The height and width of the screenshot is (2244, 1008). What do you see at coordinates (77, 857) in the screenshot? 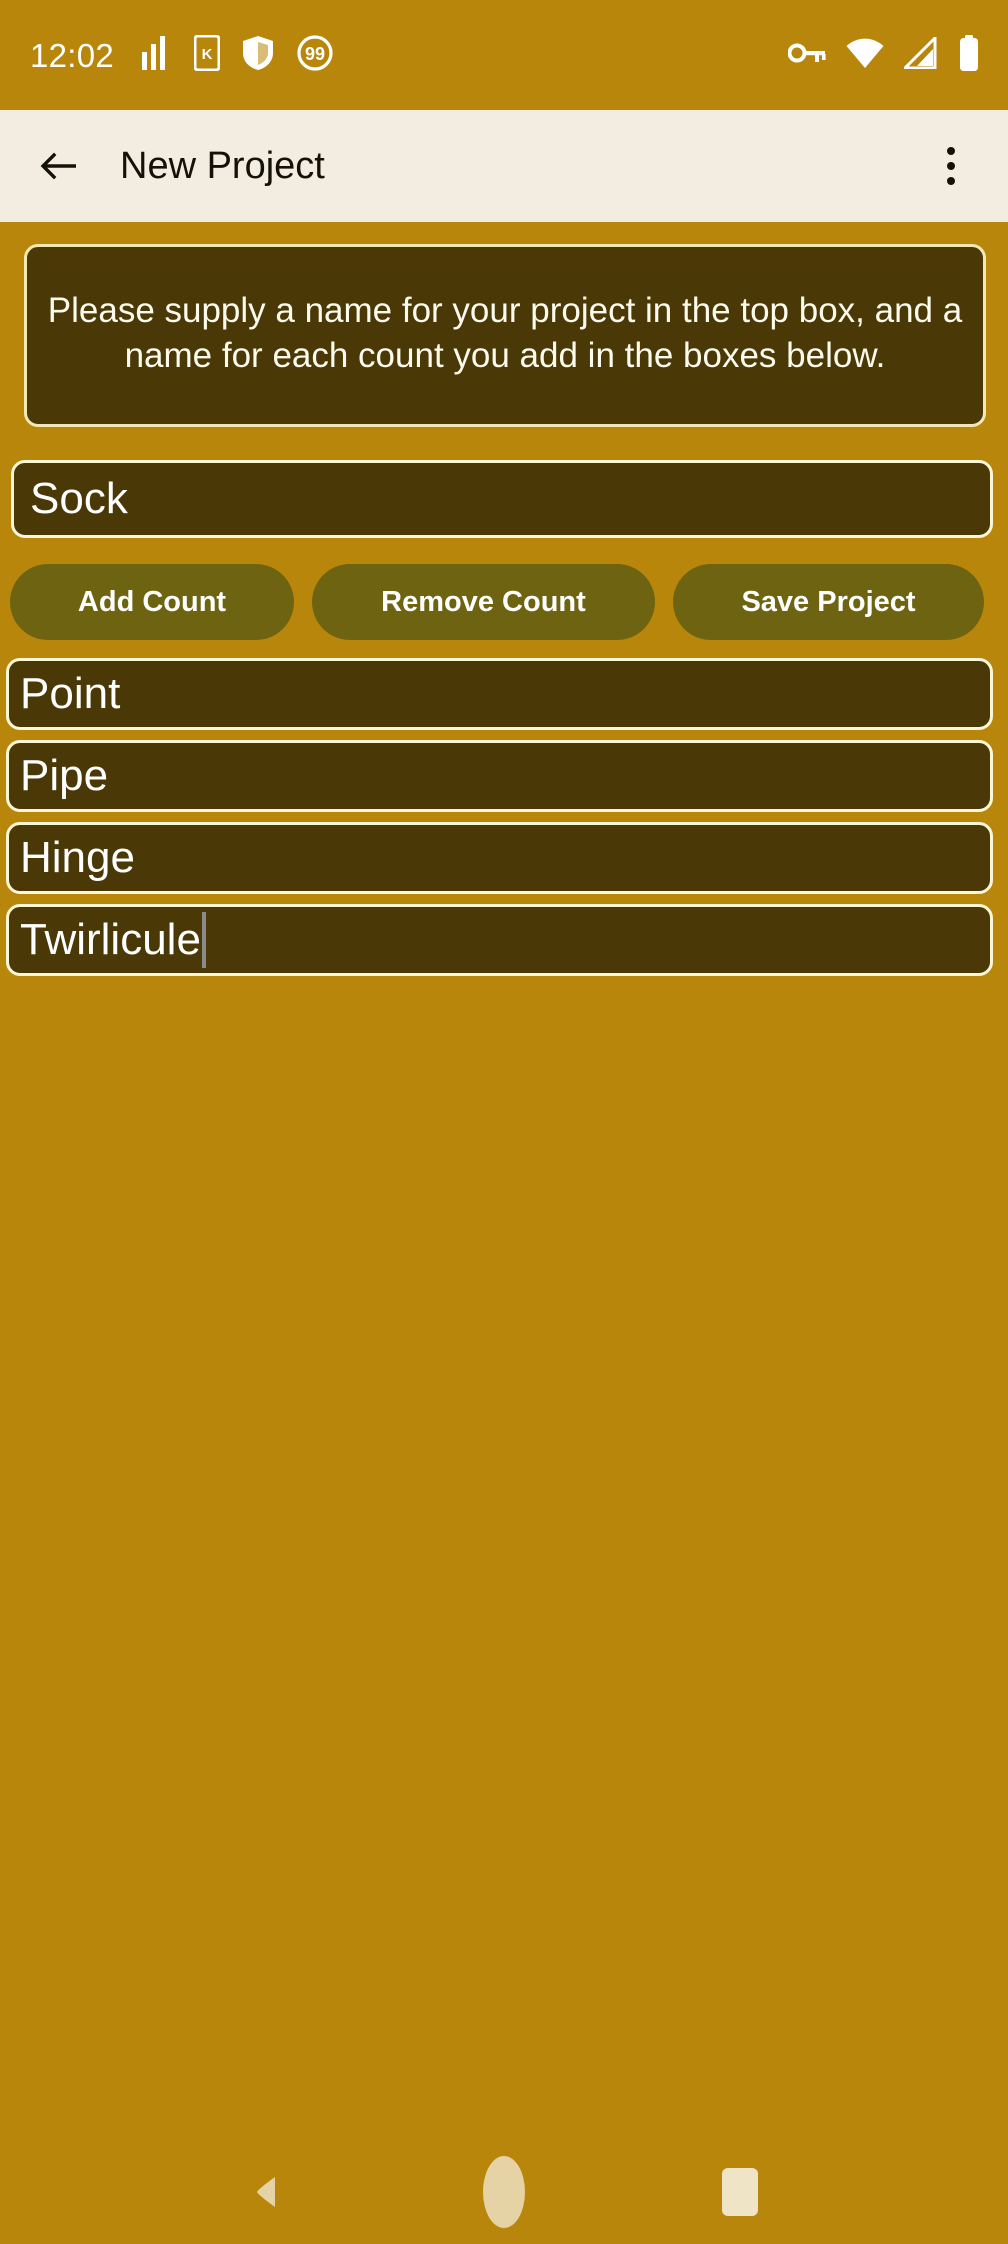
I see `count-name-value-3: Hinge` at bounding box center [77, 857].